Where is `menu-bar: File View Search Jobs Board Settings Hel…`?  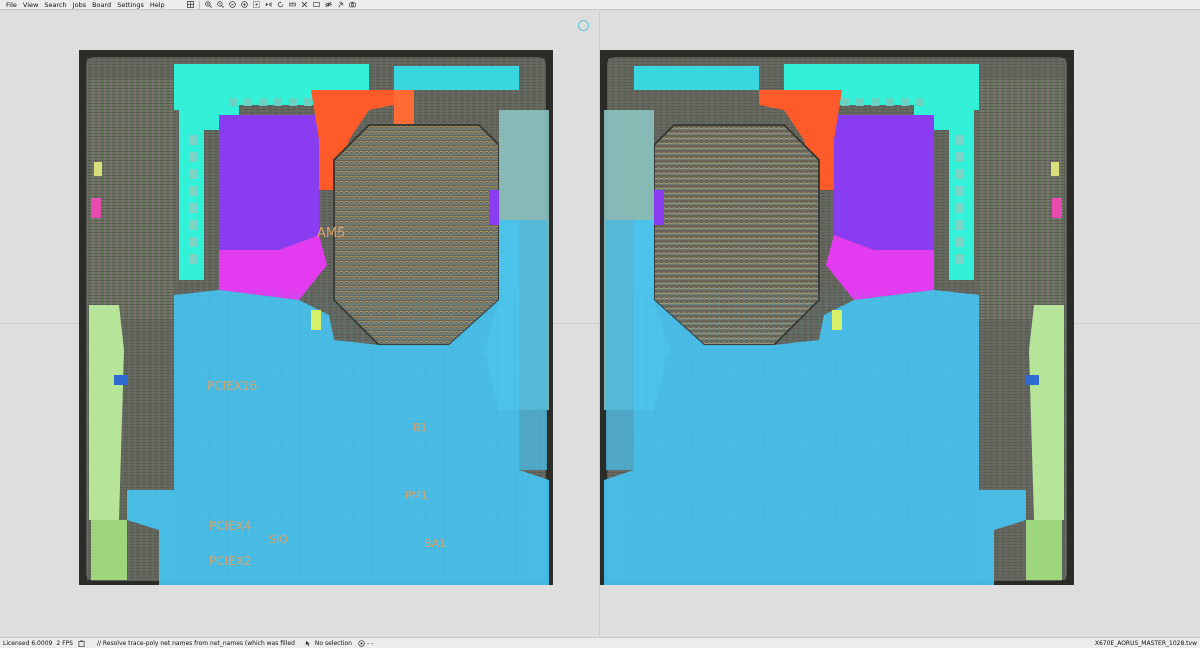
menu-bar: File View Search Jobs Board Settings Hel… is located at coordinates (84, 5).